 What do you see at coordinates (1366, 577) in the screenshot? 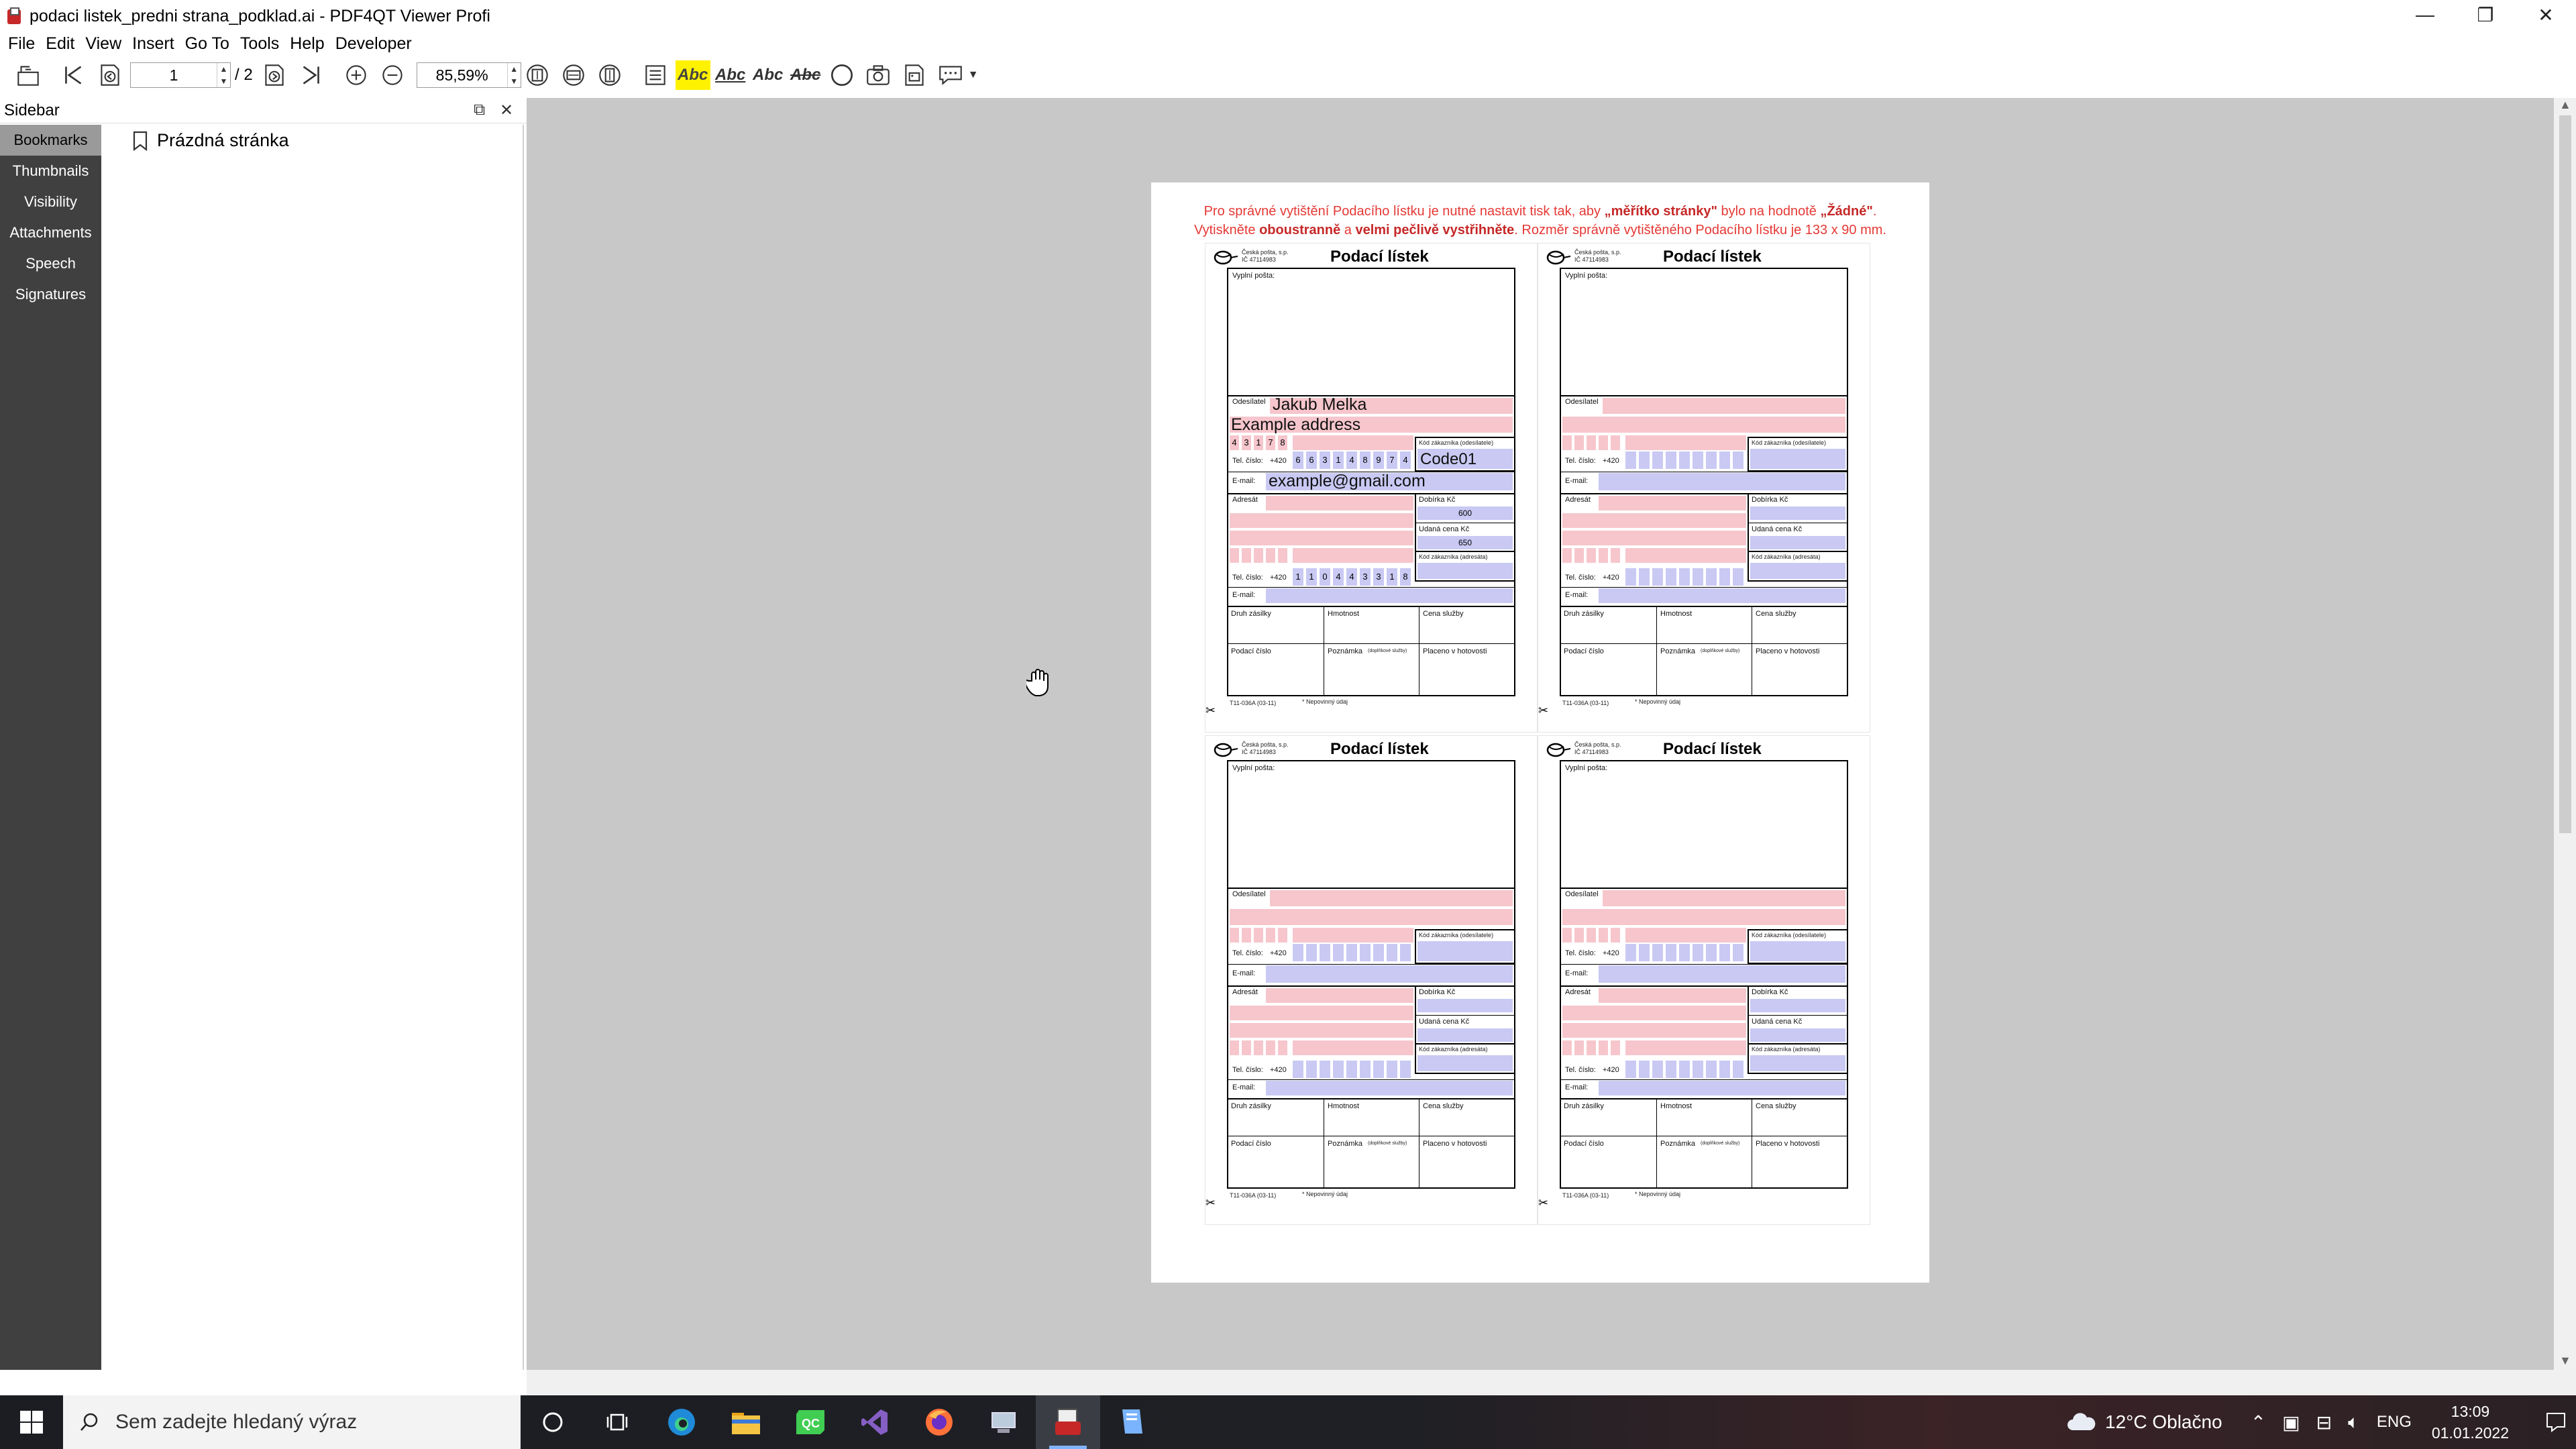
I see `recipient-phone-cell: 3` at bounding box center [1366, 577].